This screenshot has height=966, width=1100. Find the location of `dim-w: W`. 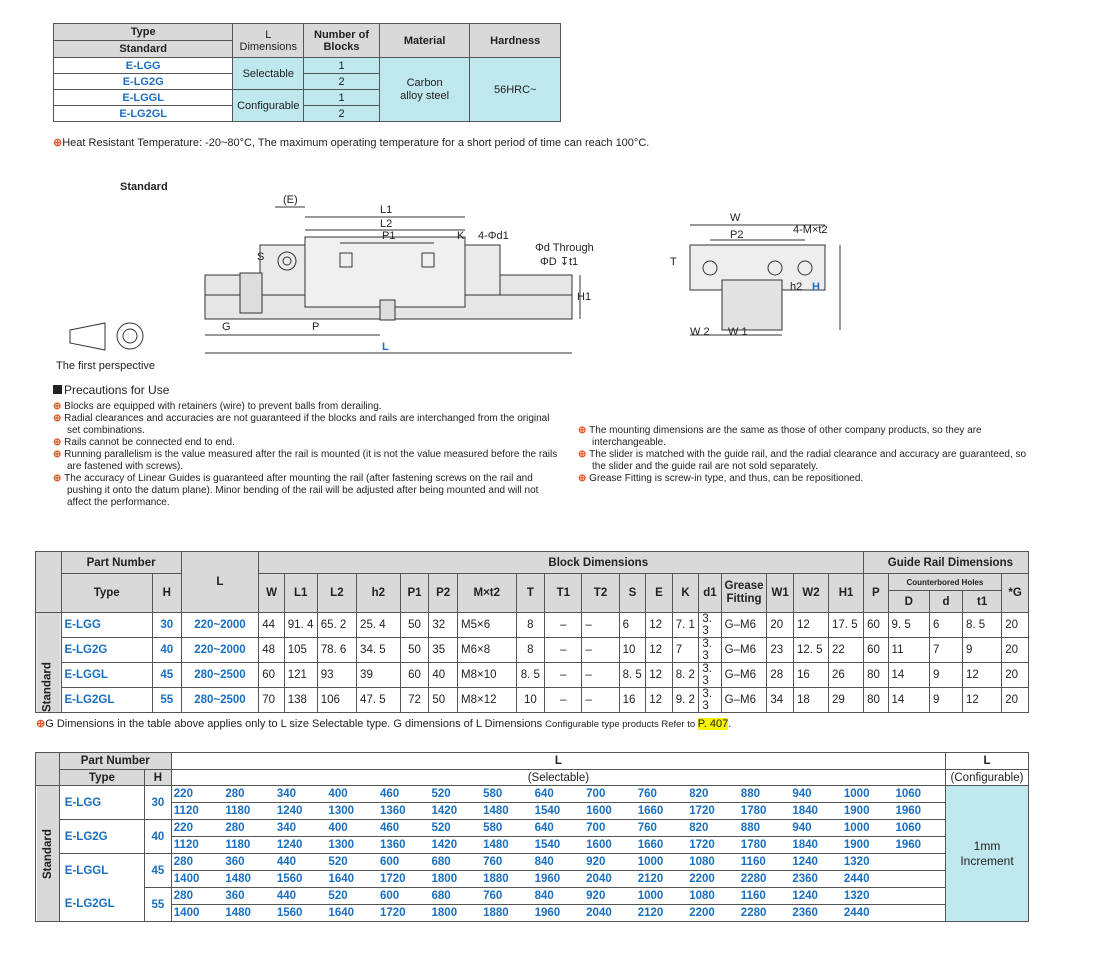

dim-w: W is located at coordinates (735, 218).